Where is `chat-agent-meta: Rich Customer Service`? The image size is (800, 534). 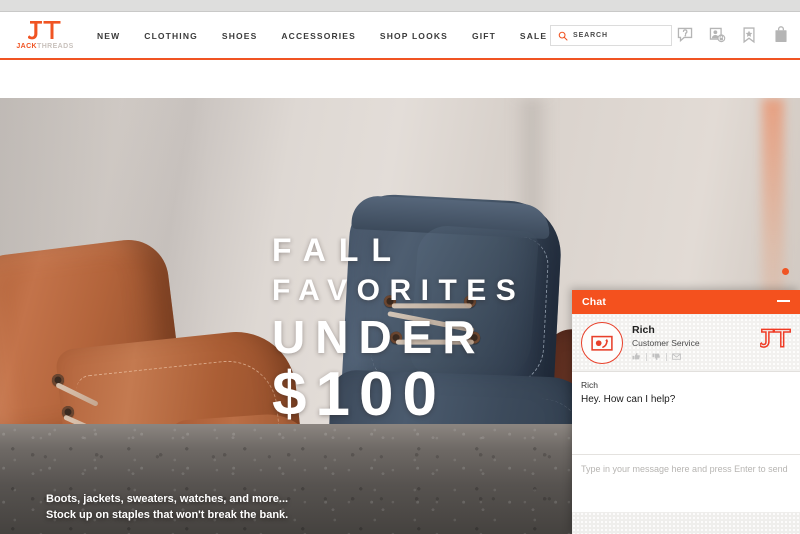 chat-agent-meta: Rich Customer Service is located at coordinates (666, 343).